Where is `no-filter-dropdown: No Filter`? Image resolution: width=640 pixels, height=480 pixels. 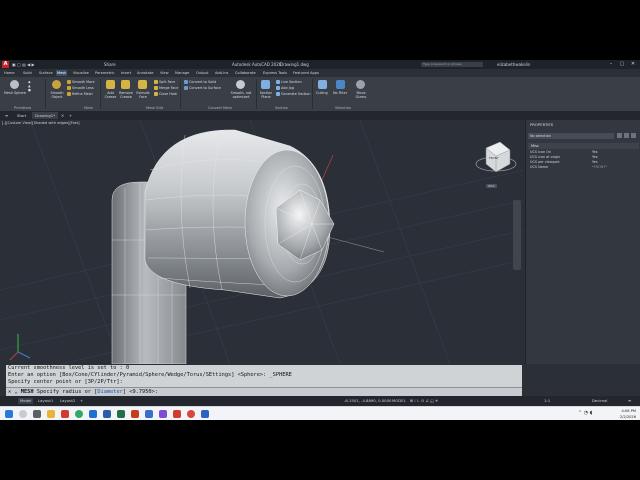
no-filter-dropdown: No Filter is located at coordinates (340, 93).